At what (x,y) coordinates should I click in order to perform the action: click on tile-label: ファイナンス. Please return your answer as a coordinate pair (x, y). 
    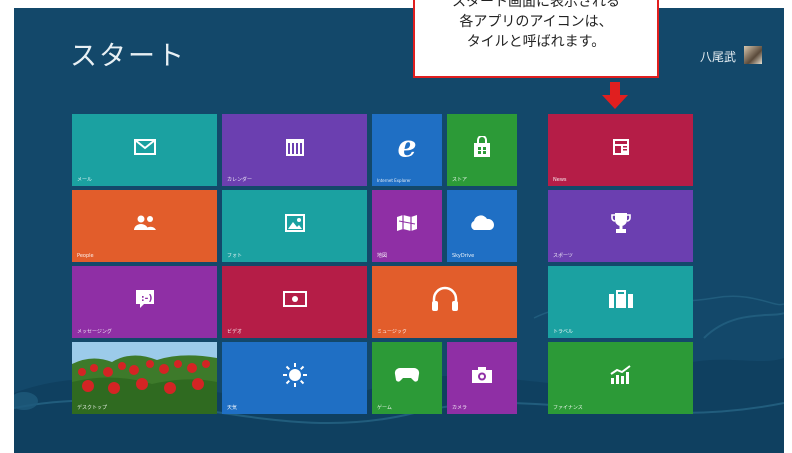
    Looking at the image, I should click on (568, 408).